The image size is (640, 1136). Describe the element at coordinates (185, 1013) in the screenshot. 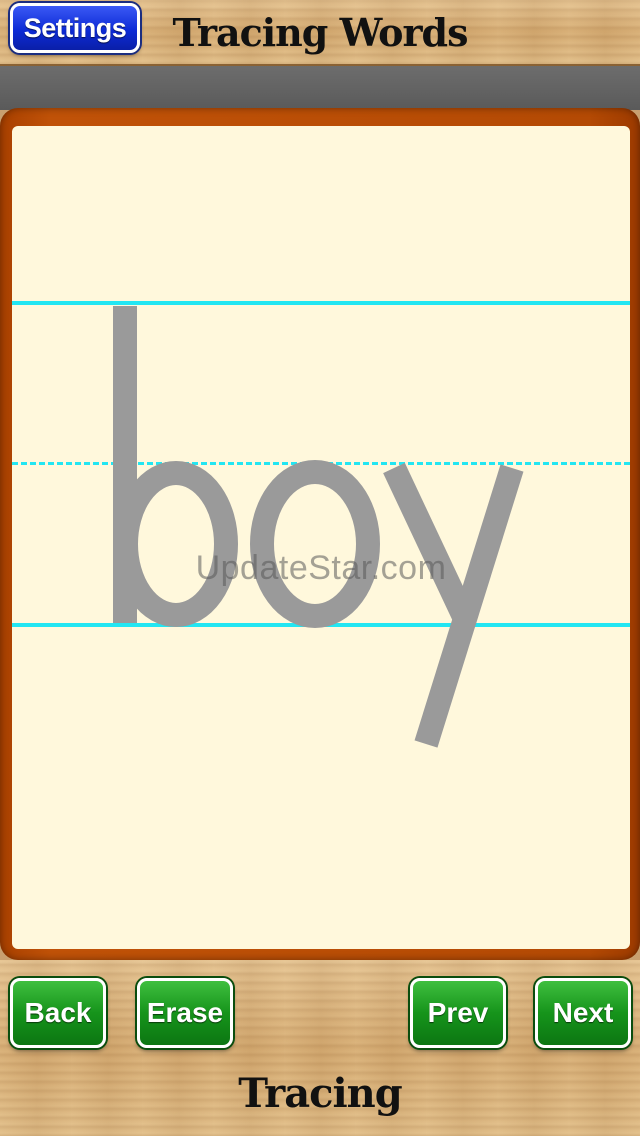

I see `erase-button: Erase` at that location.